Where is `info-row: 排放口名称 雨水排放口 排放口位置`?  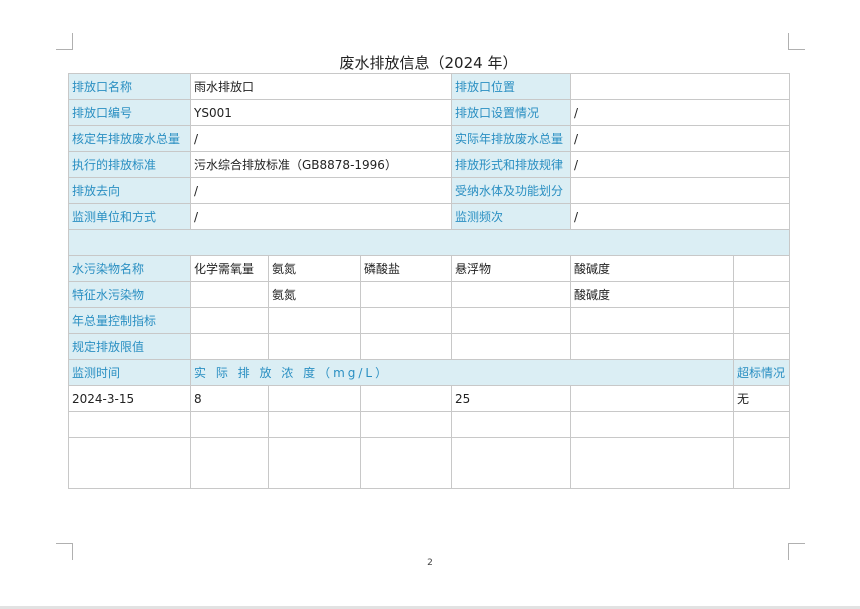
info-row: 排放口名称 雨水排放口 排放口位置 is located at coordinates (429, 86).